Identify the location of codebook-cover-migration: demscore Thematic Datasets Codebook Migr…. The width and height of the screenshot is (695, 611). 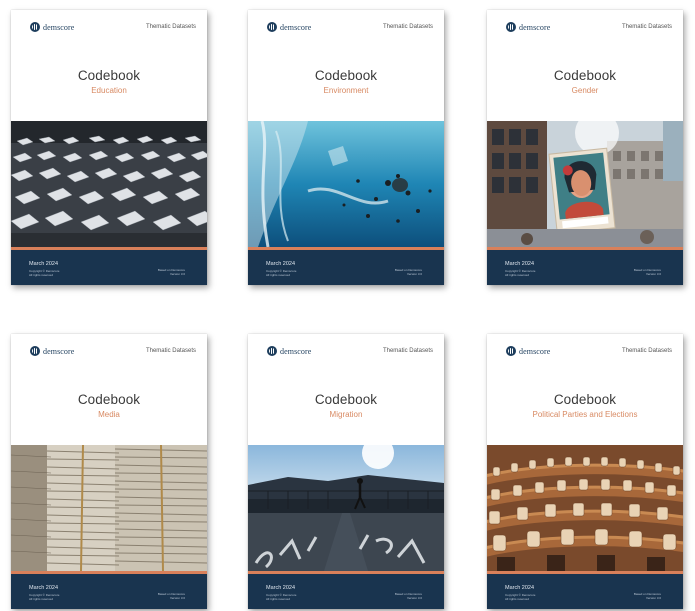
(346, 471).